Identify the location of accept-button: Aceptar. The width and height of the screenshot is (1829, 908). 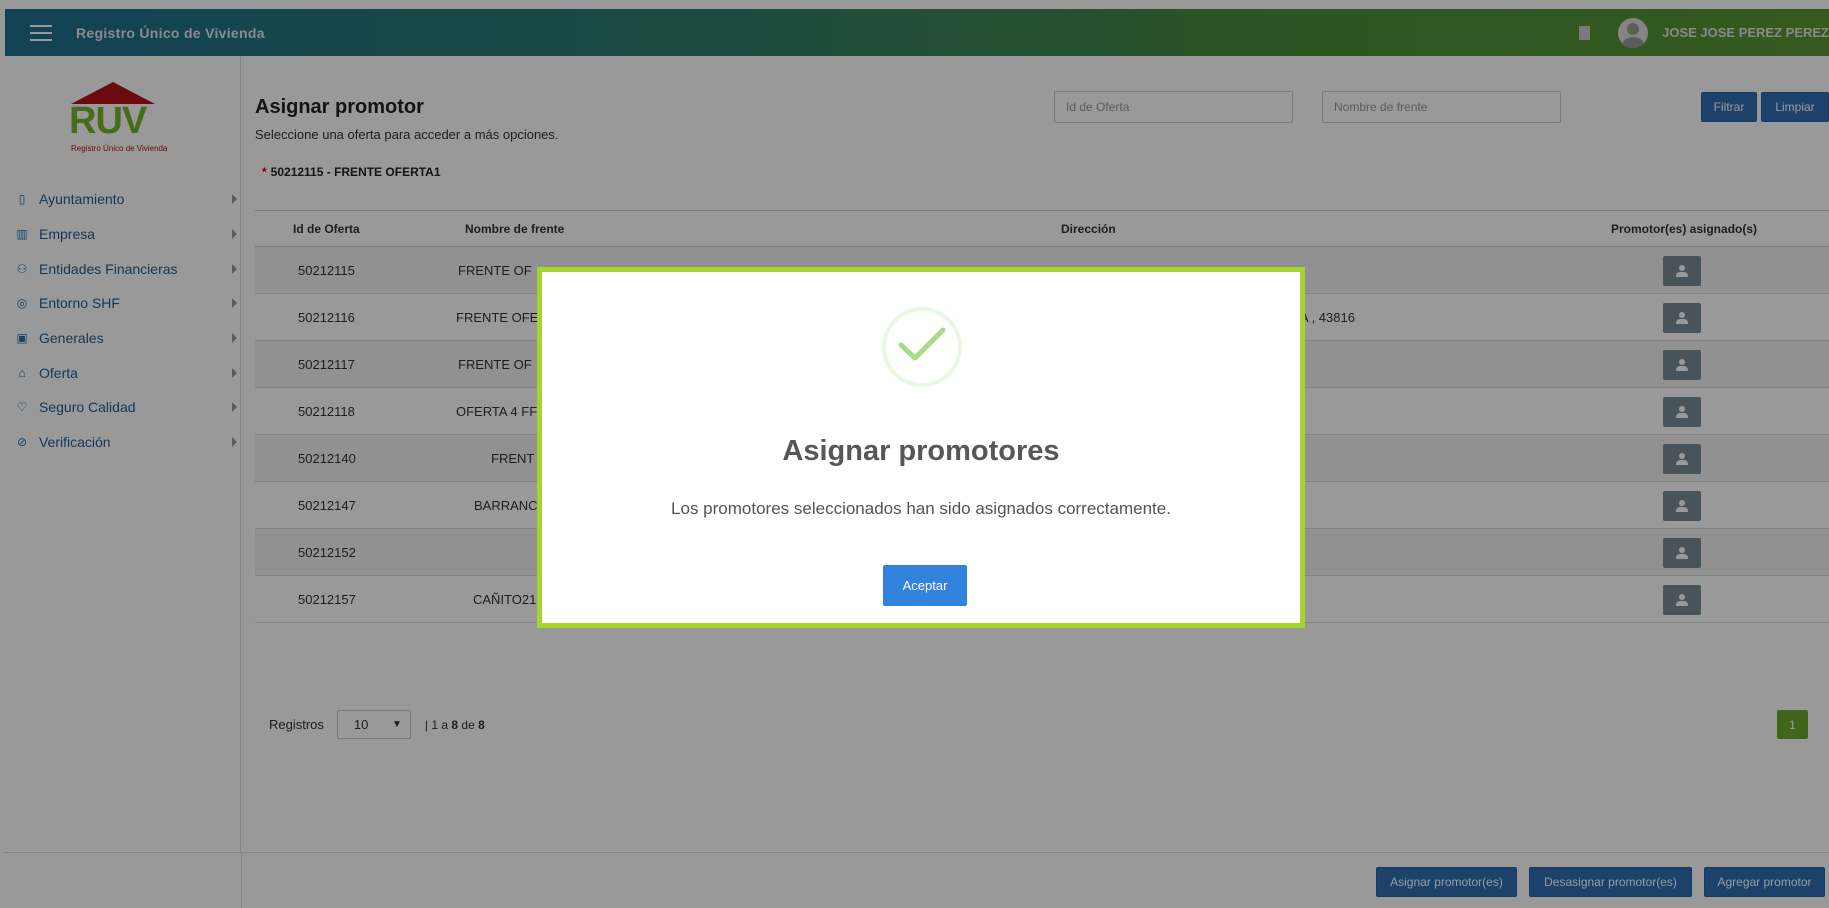
(925, 585).